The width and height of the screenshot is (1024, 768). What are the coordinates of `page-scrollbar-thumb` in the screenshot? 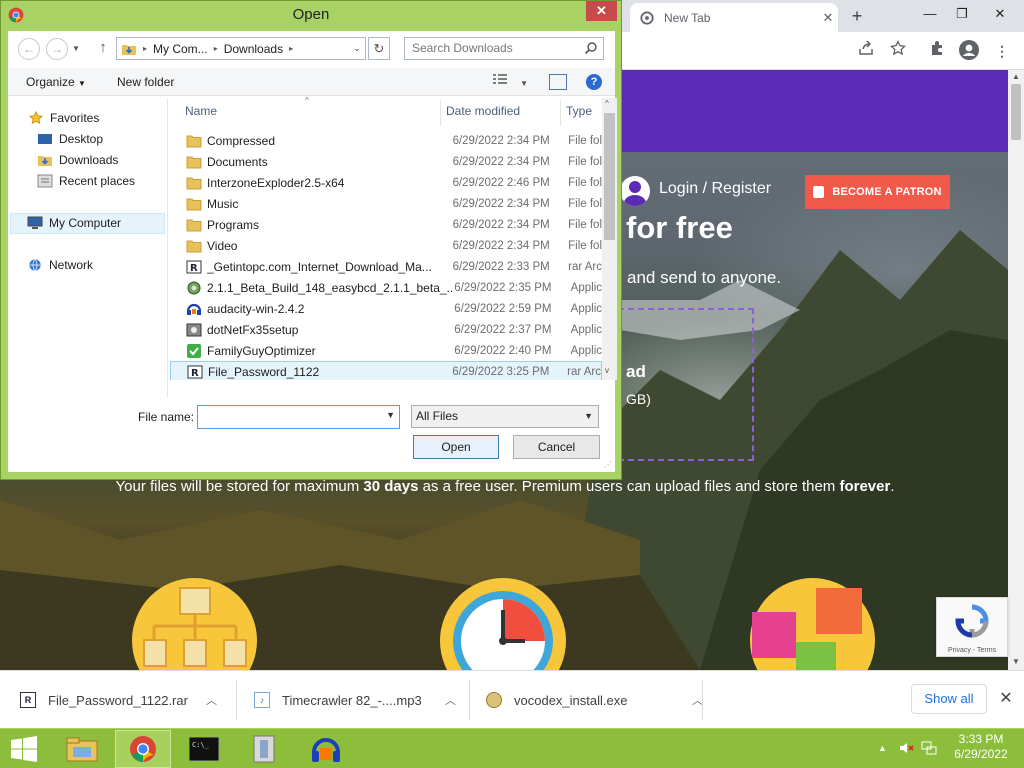 It's located at (1016, 112).